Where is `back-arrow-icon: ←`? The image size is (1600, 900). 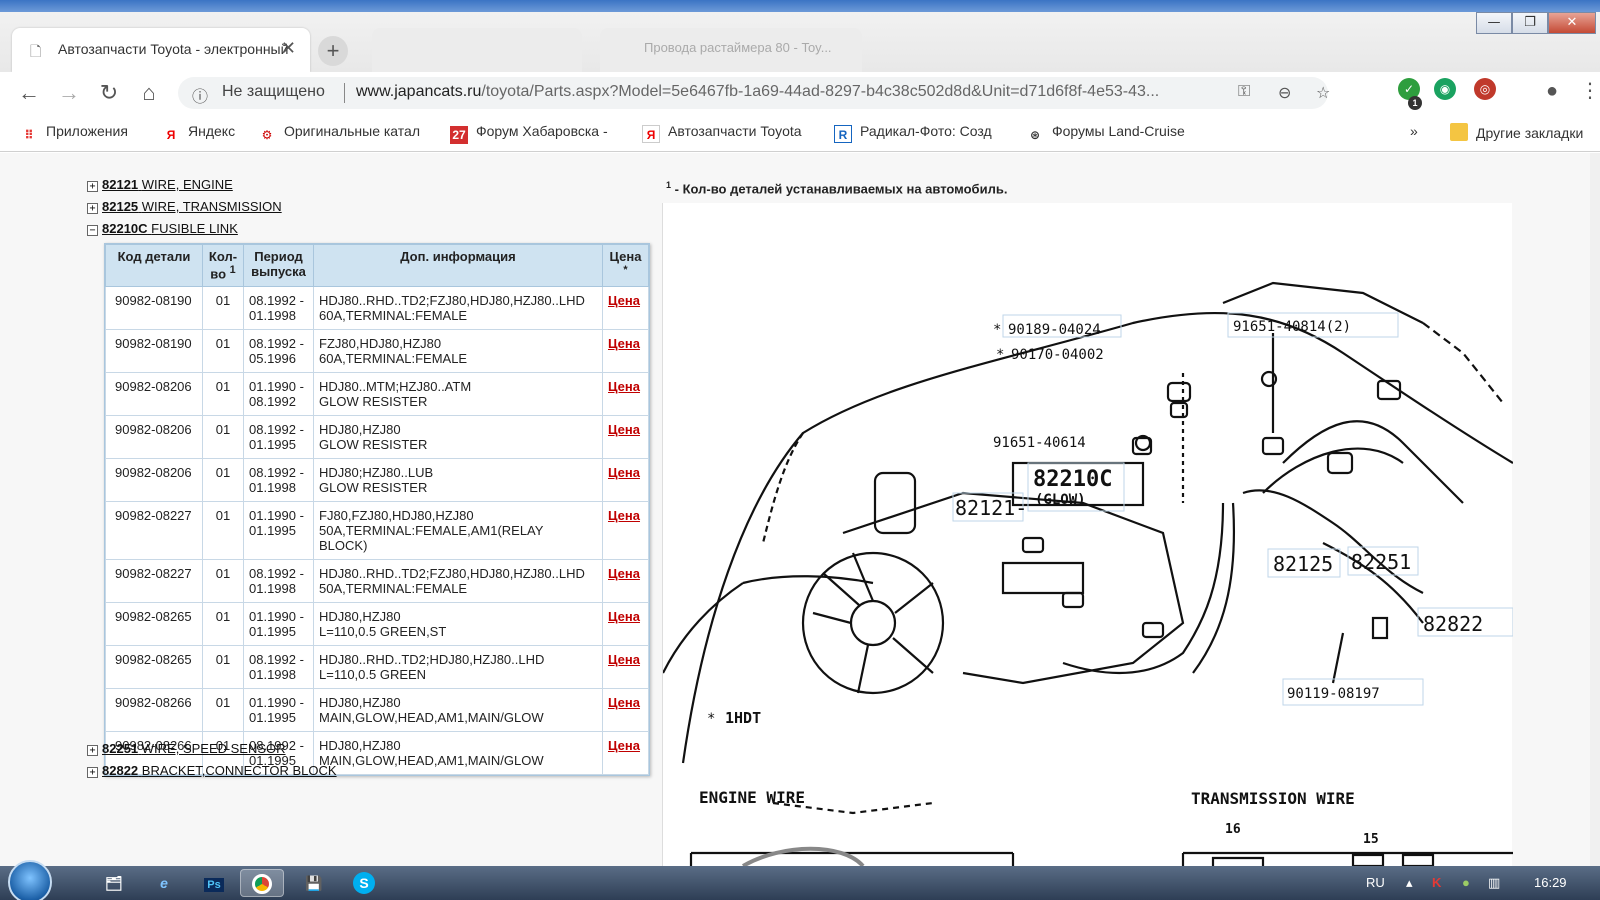
back-arrow-icon: ← is located at coordinates (29, 93).